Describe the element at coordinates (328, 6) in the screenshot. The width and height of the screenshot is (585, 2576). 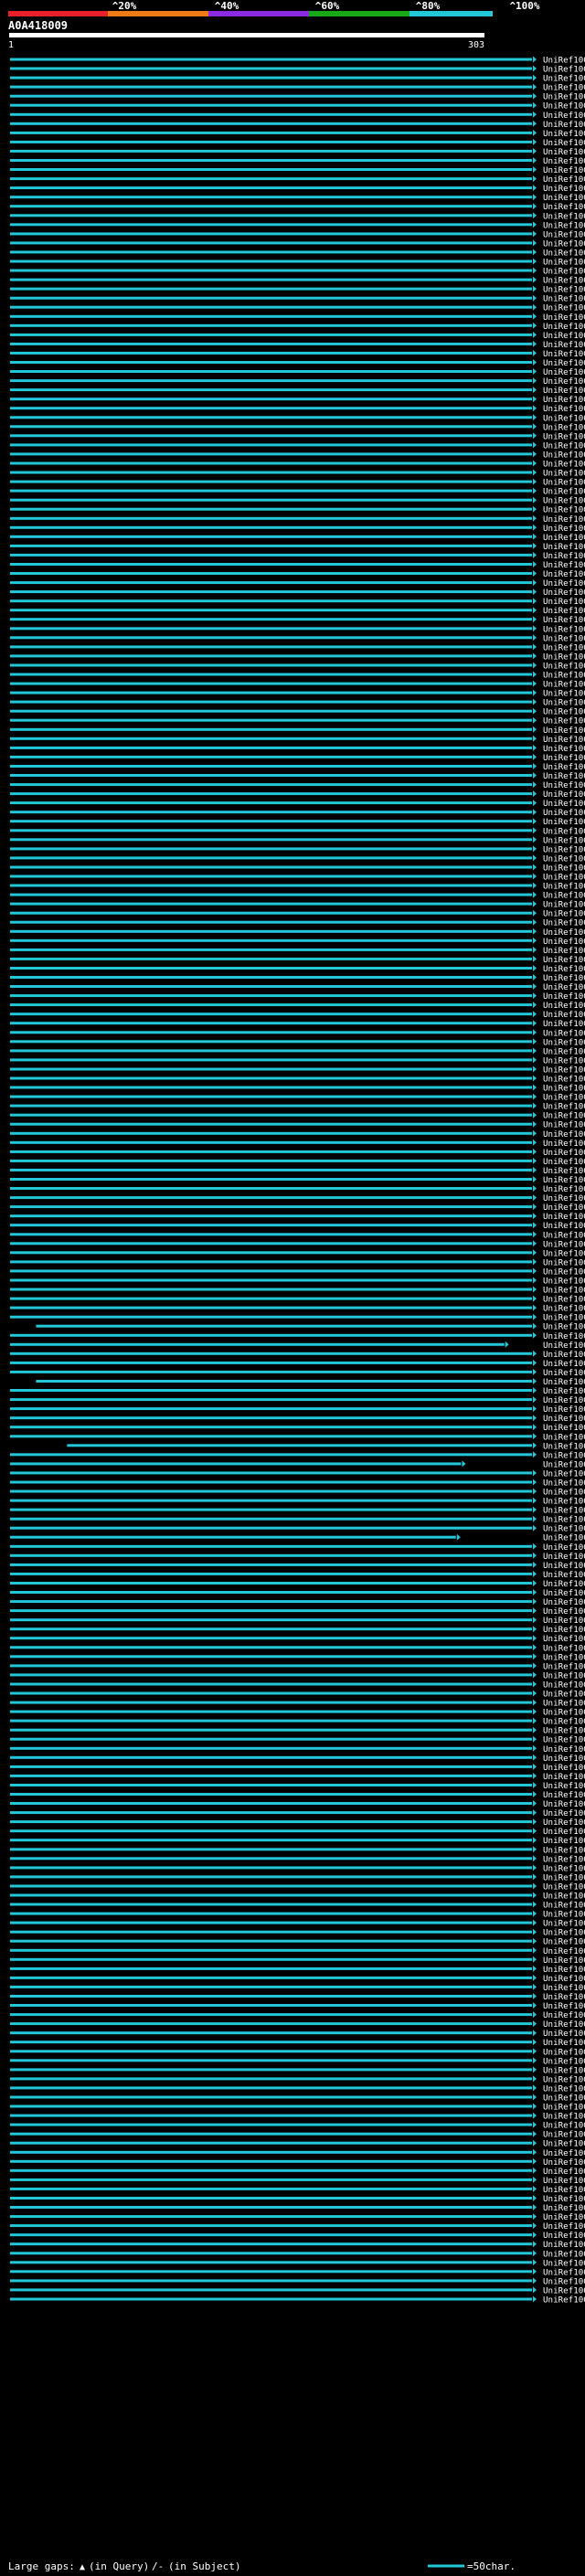
I see `identity-scale-label: ^60%` at that location.